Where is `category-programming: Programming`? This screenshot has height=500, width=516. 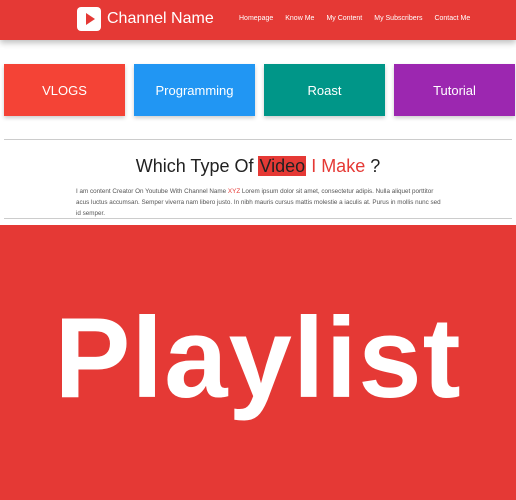 category-programming: Programming is located at coordinates (194, 90).